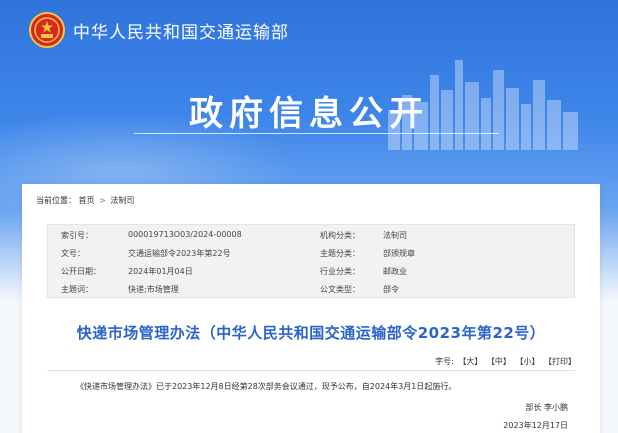 The height and width of the screenshot is (433, 618). Describe the element at coordinates (309, 114) in the screenshot. I see `section-title: 政府信息公开` at that location.